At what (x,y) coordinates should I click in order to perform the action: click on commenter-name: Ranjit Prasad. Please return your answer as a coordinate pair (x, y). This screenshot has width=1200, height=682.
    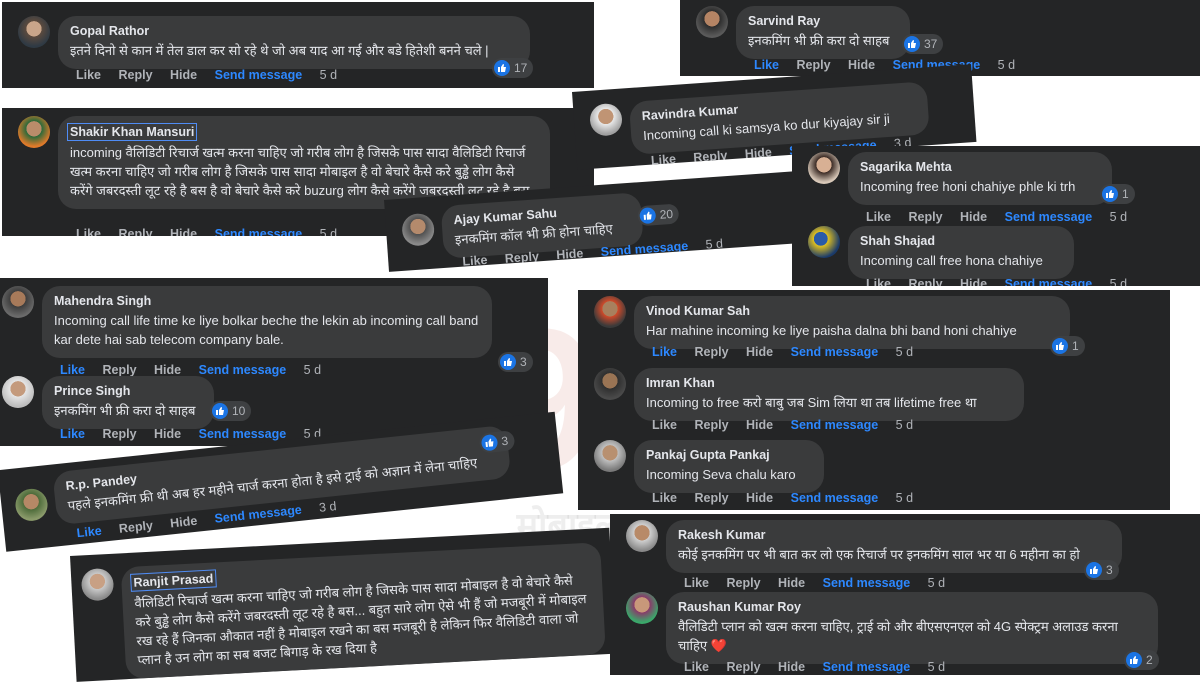
    Looking at the image, I should click on (173, 580).